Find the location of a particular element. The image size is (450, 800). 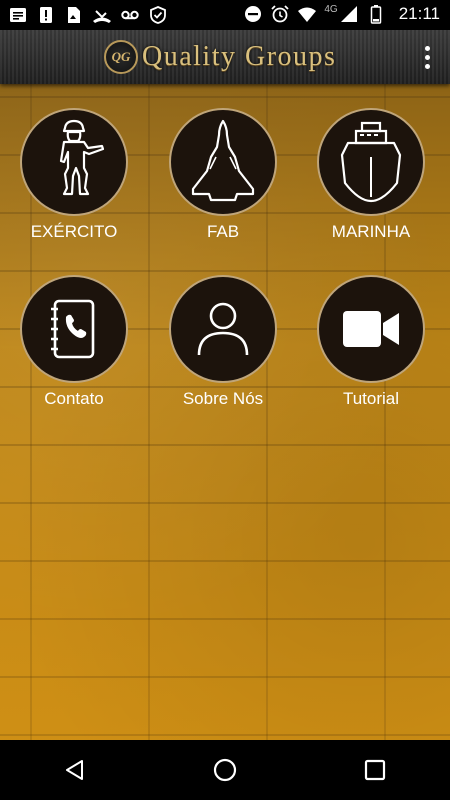

ship-icon is located at coordinates (371, 162).